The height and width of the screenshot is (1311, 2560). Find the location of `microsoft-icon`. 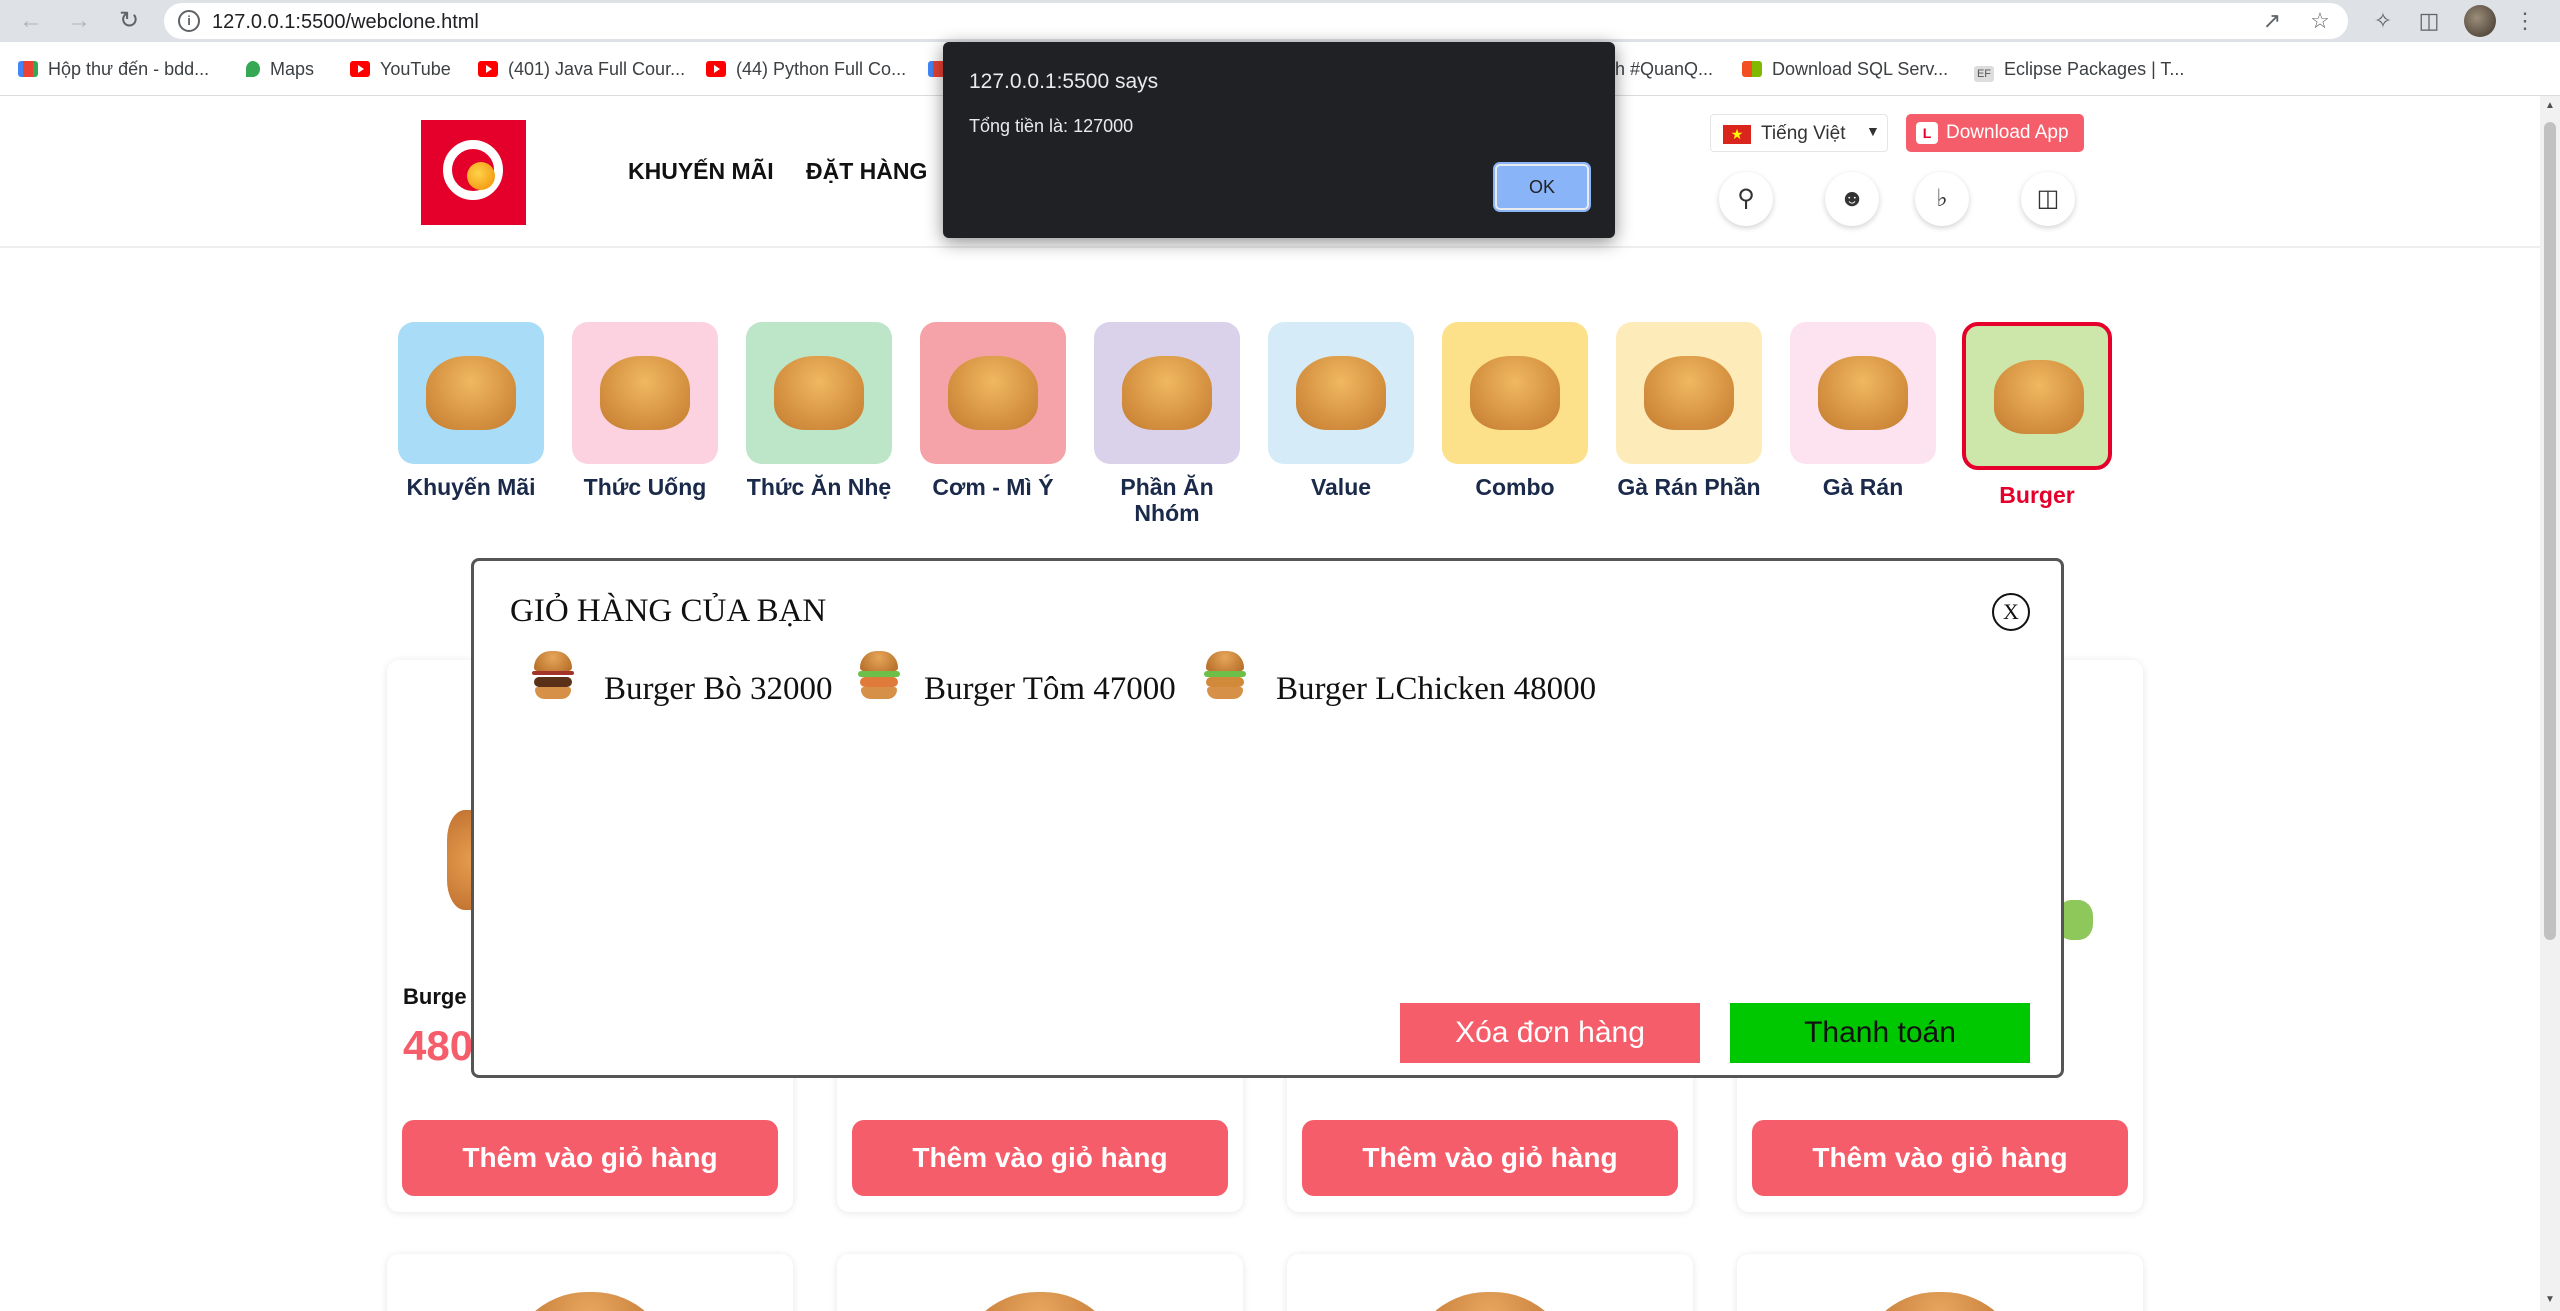

microsoft-icon is located at coordinates (1752, 69).